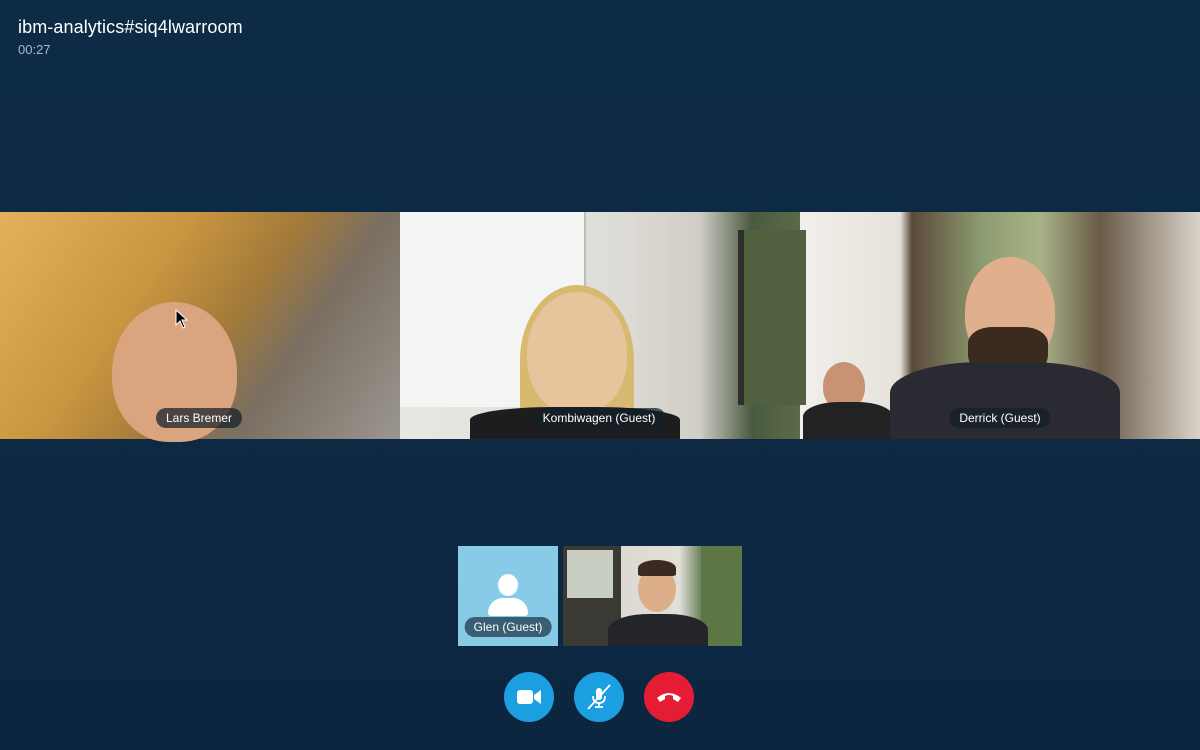 The image size is (1200, 750). Describe the element at coordinates (34, 49) in the screenshot. I see `call-timer: 00:27` at that location.